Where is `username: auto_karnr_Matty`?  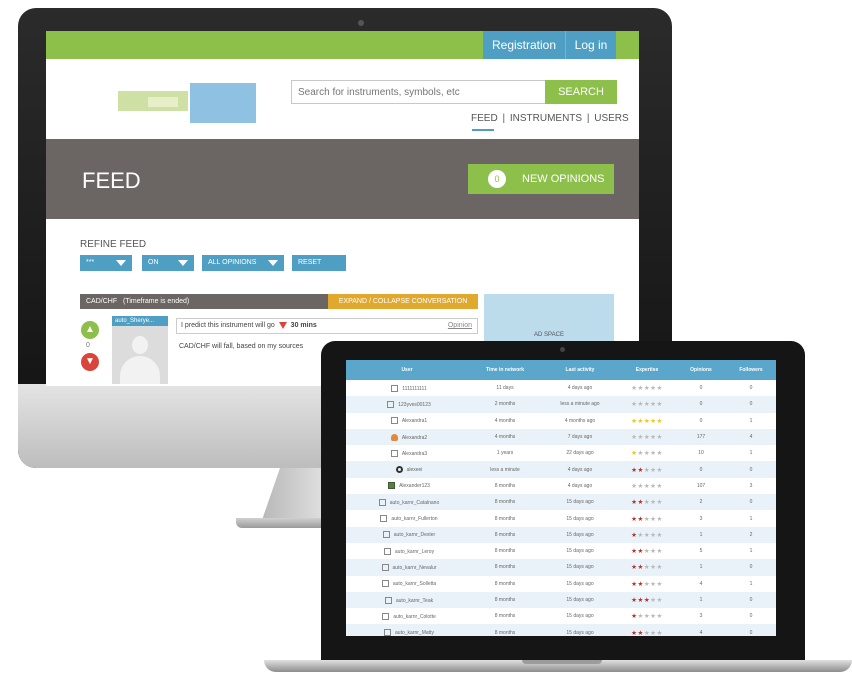
username: auto_karnr_Matty is located at coordinates (414, 633).